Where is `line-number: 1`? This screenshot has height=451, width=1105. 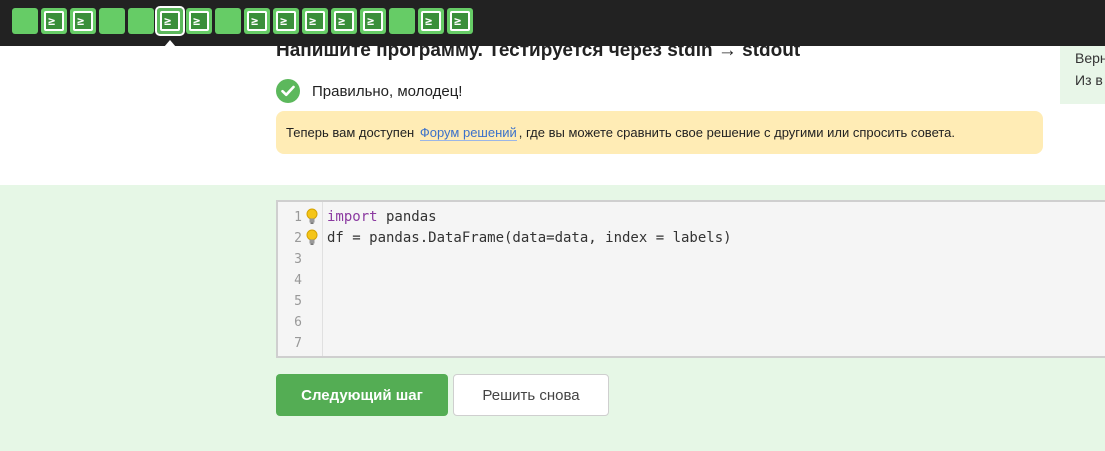
line-number: 1 is located at coordinates (298, 217).